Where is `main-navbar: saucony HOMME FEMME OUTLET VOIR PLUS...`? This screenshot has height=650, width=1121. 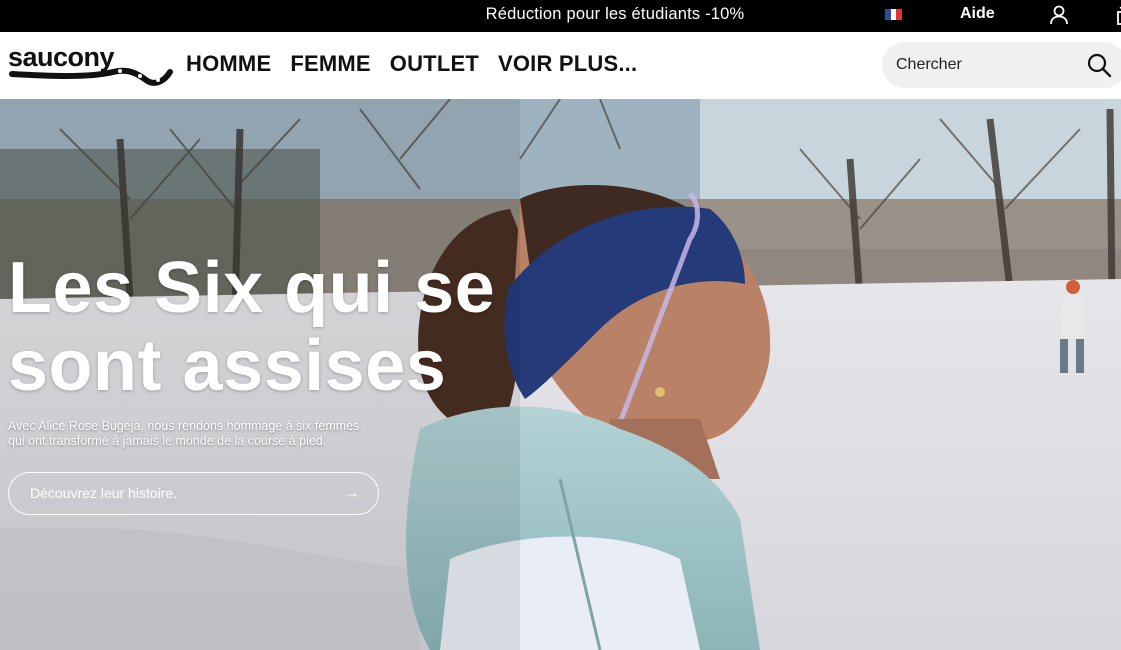 main-navbar: saucony HOMME FEMME OUTLET VOIR PLUS... is located at coordinates (560, 65).